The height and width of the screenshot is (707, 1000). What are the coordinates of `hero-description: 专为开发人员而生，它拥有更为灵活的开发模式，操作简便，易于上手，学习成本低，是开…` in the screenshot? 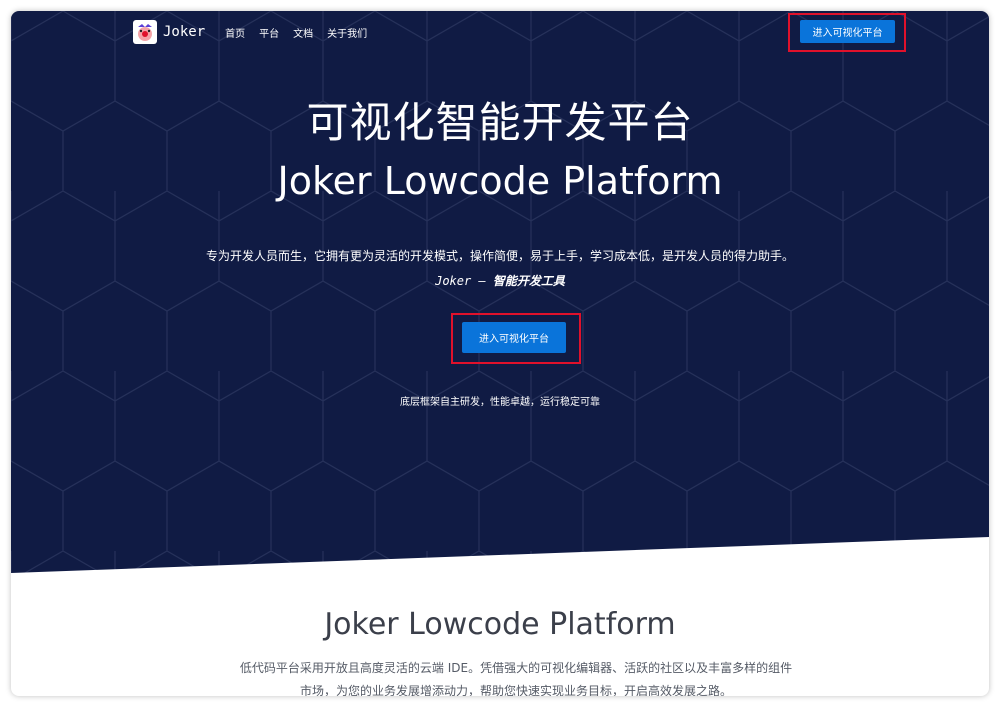 It's located at (499, 256).